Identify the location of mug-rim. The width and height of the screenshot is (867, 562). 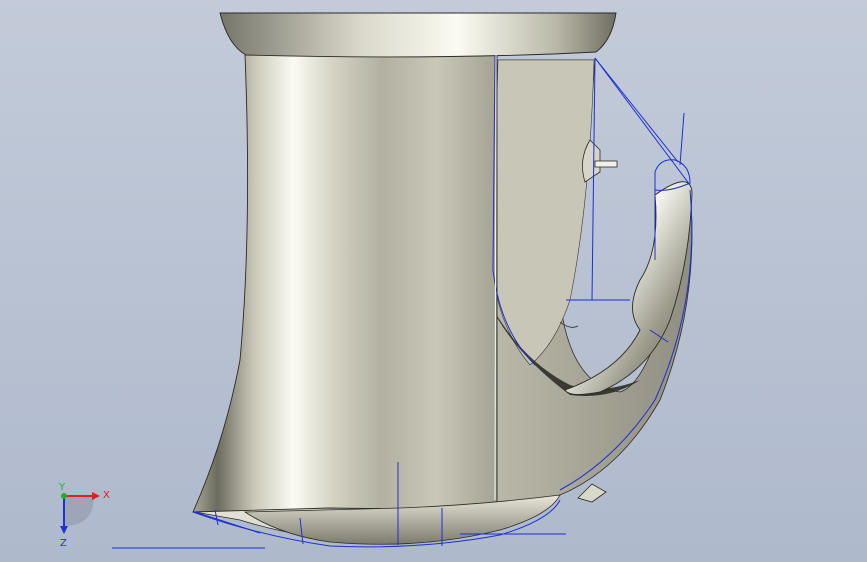
(418, 35).